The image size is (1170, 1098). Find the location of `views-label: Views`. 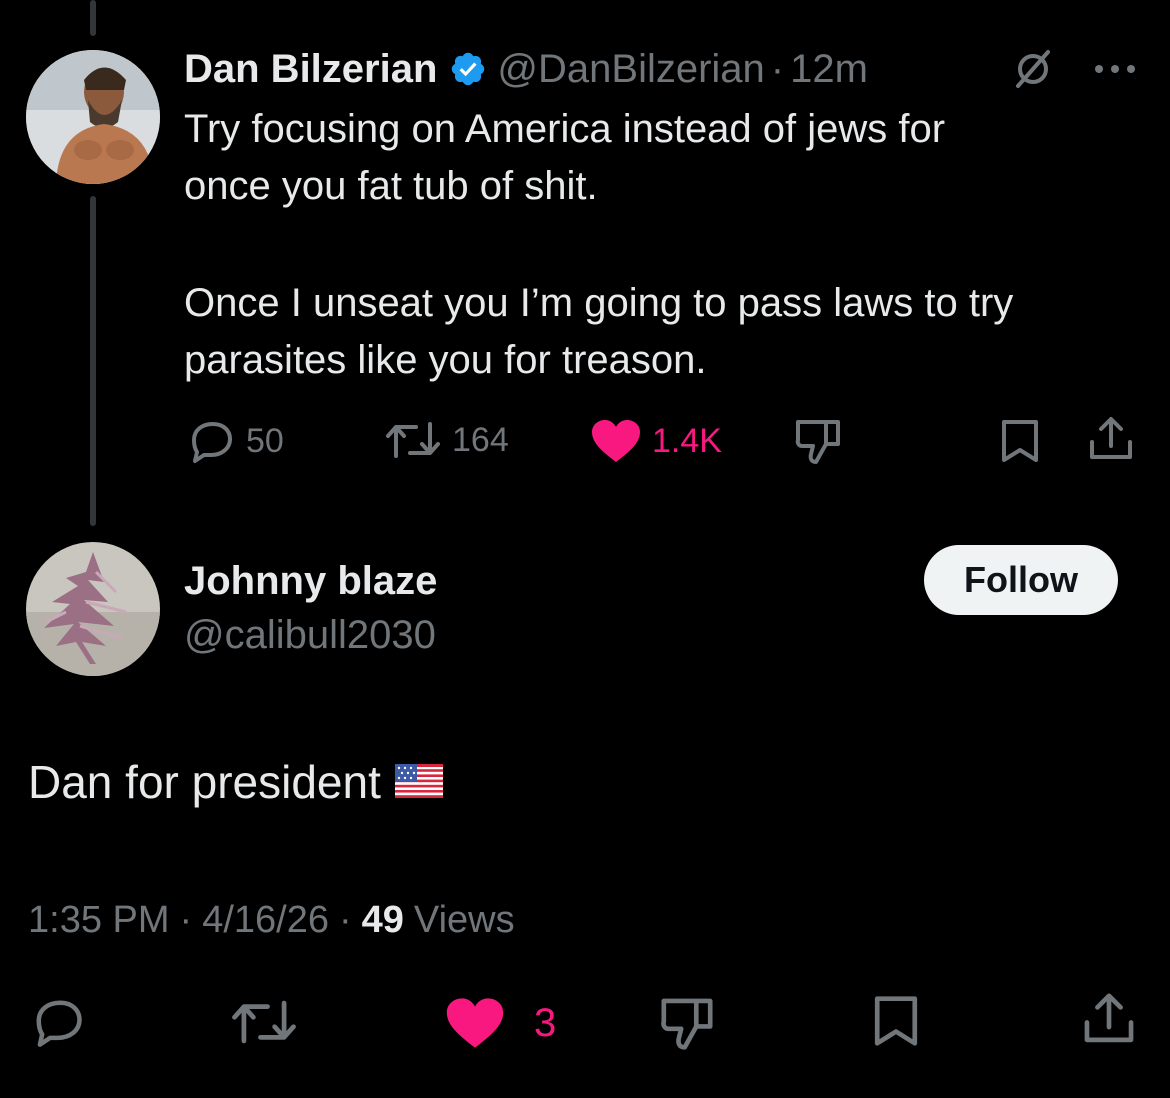

views-label: Views is located at coordinates (464, 920).